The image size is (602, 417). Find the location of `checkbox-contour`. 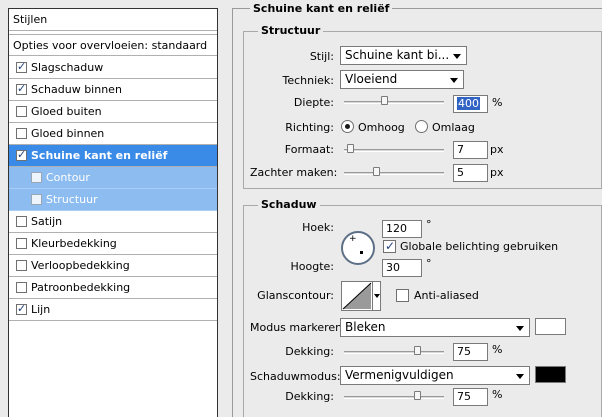

checkbox-contour is located at coordinates (36, 177).